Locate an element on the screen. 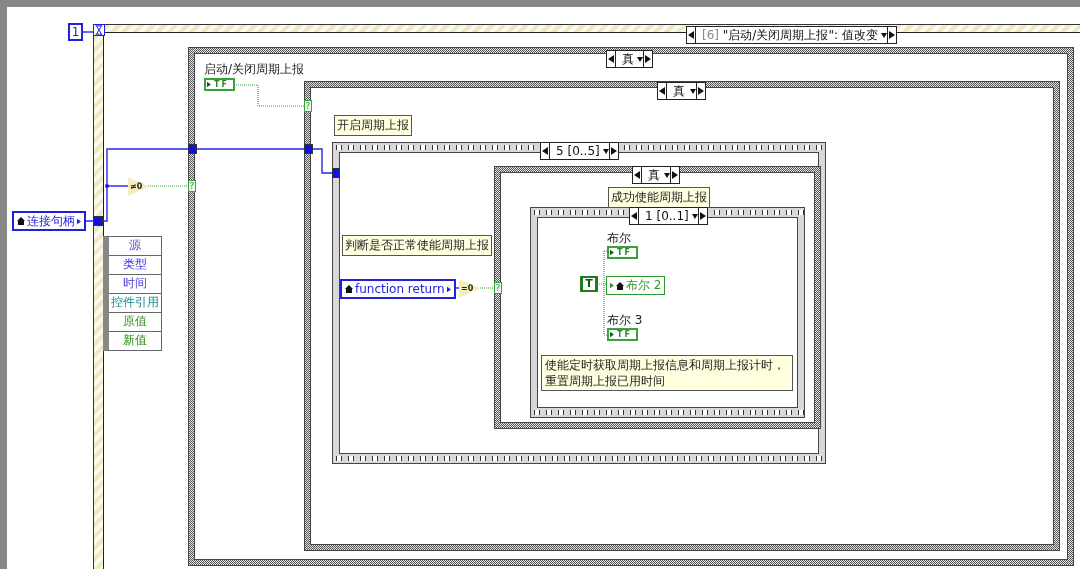  iteration-count: 1 is located at coordinates (75, 32).